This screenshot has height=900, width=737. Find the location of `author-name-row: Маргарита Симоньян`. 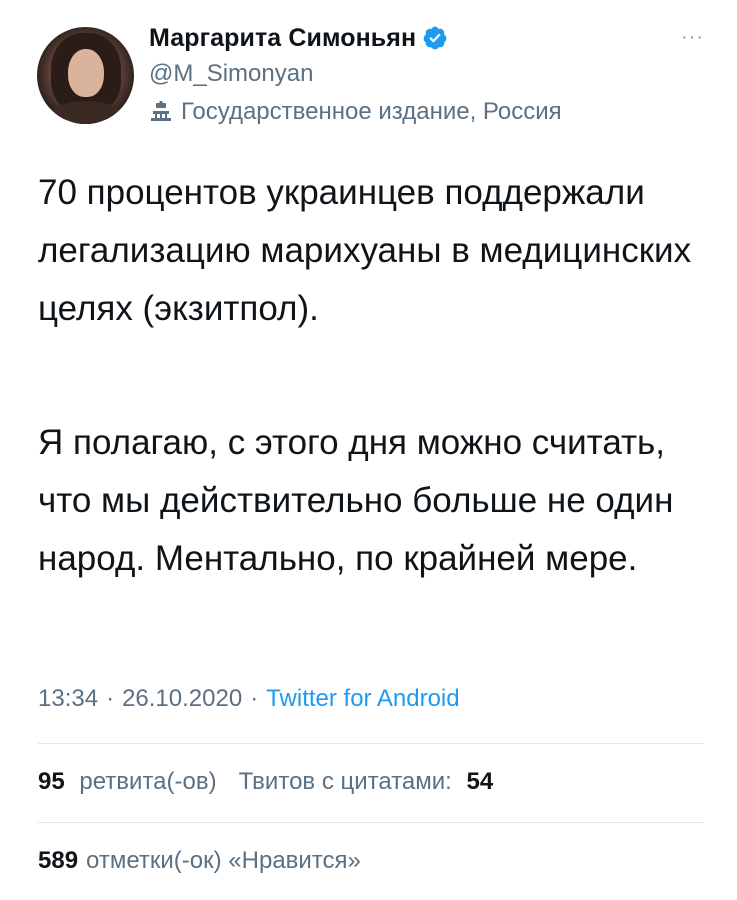

author-name-row: Маргарита Симоньян is located at coordinates (298, 38).